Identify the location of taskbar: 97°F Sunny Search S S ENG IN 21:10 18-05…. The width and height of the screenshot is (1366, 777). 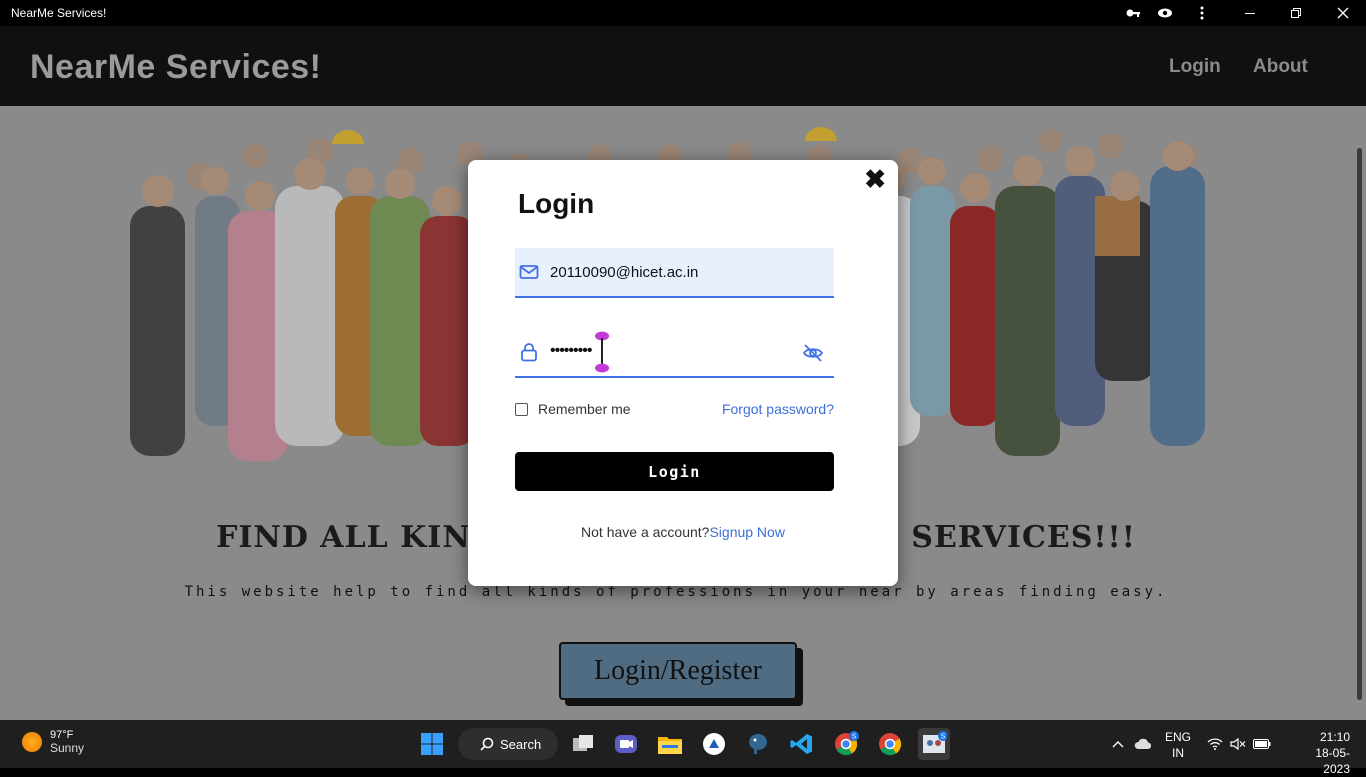
(683, 748).